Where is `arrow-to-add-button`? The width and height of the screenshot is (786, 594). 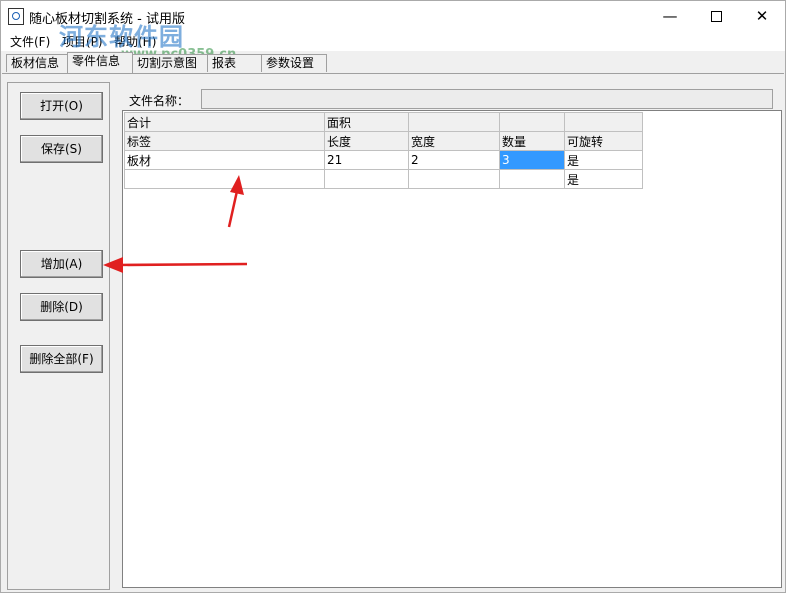 arrow-to-add-button is located at coordinates (175, 265).